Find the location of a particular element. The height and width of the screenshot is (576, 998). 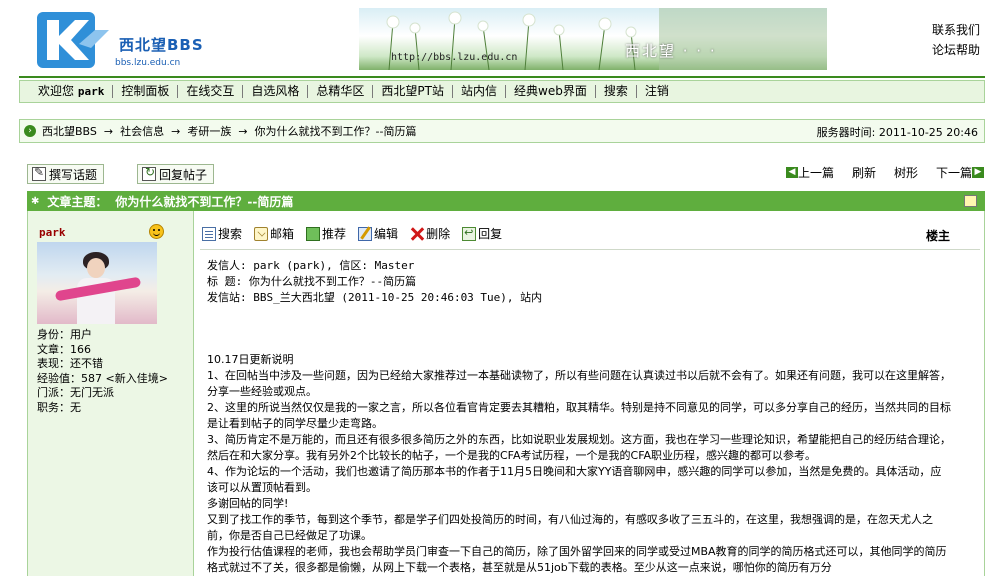

smiley-icon is located at coordinates (156, 231).